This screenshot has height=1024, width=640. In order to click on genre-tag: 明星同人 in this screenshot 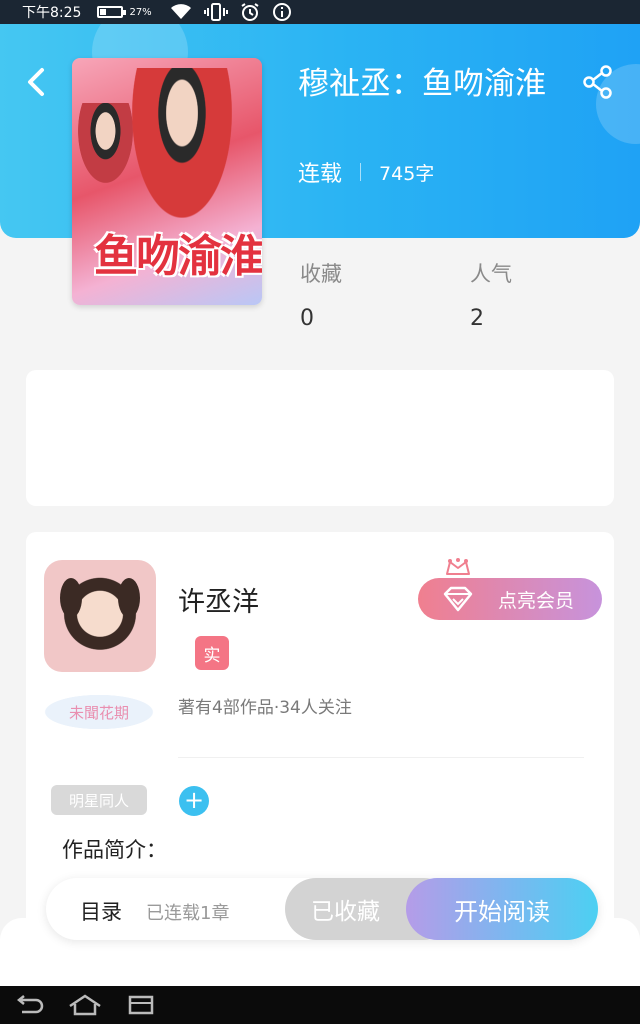, I will do `click(99, 800)`.